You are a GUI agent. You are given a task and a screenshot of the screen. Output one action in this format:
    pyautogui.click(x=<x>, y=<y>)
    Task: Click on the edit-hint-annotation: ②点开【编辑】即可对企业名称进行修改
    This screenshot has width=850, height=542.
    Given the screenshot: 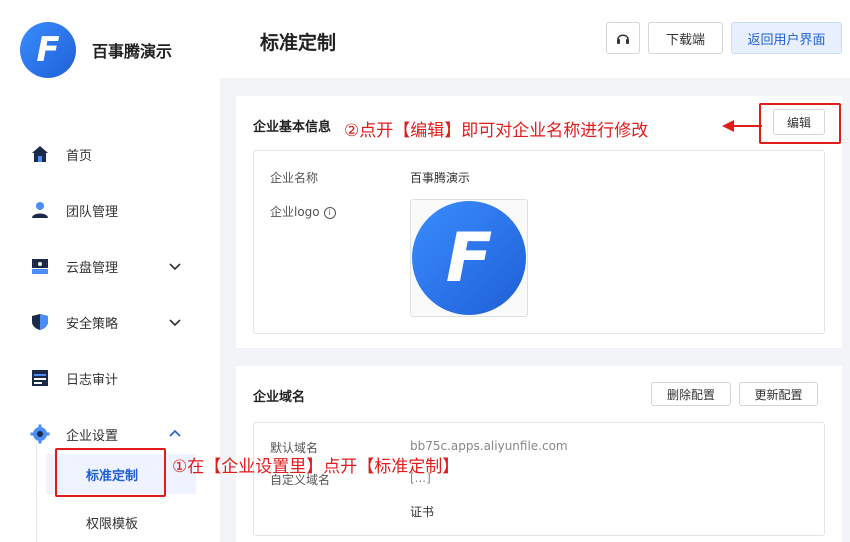 What is the action you would take?
    pyautogui.click(x=496, y=131)
    